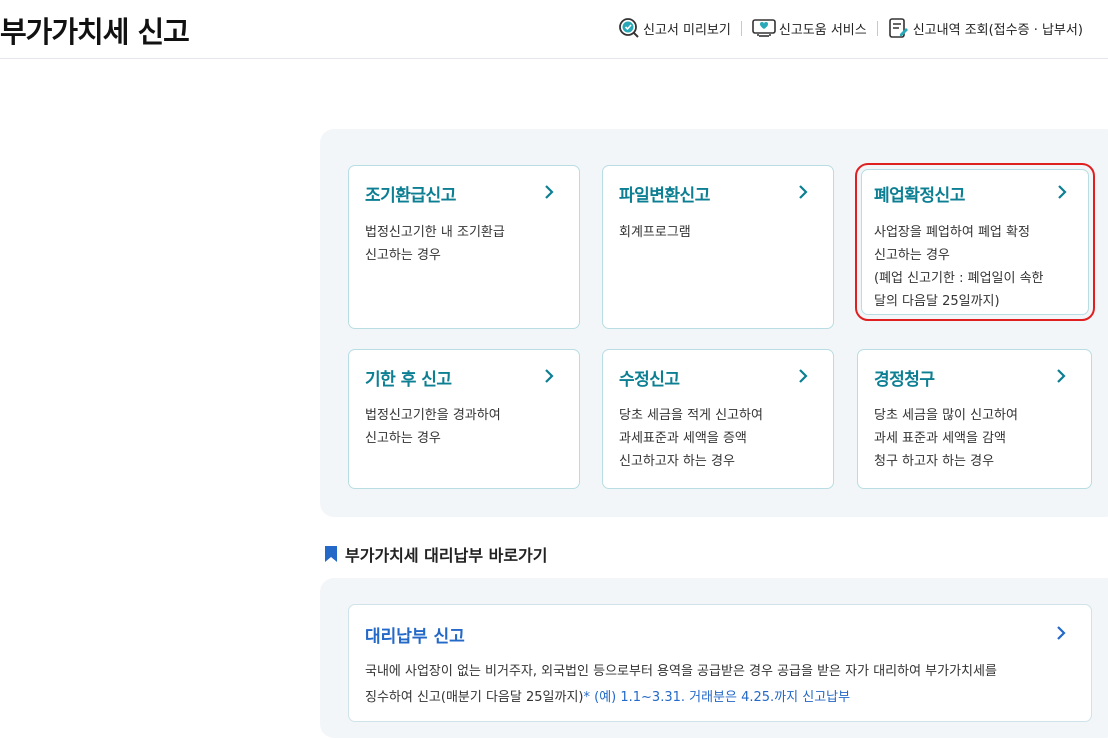 This screenshot has height=738, width=1108. I want to click on card-early-refund: 조기환급신고 법정신고기한 내 조기환급 신고하는 경우, so click(464, 247).